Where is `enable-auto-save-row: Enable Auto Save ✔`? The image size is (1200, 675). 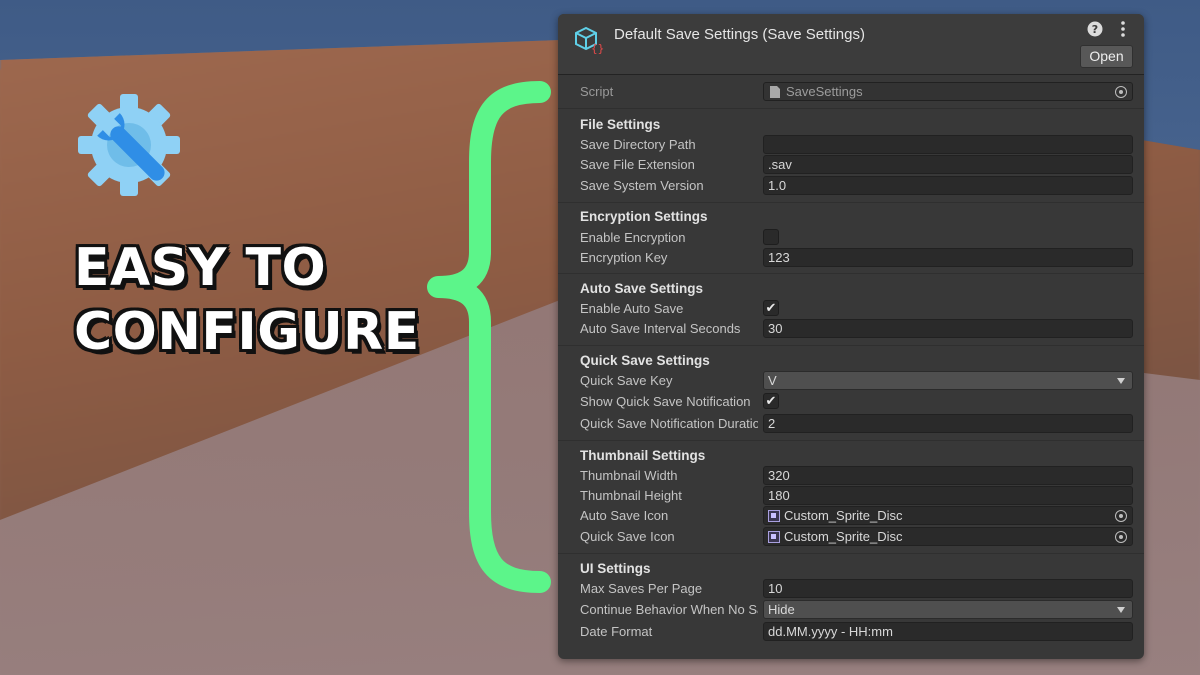
enable-auto-save-row: Enable Auto Save ✔ is located at coordinates (851, 309).